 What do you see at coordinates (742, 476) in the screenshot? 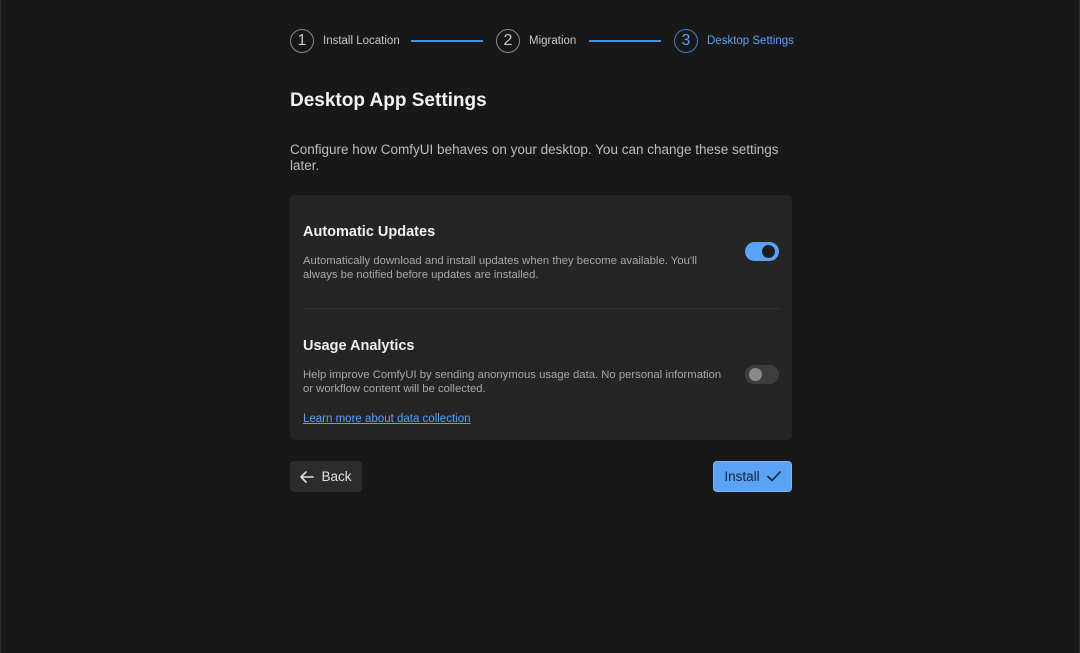
I see `install-button-label: Install` at bounding box center [742, 476].